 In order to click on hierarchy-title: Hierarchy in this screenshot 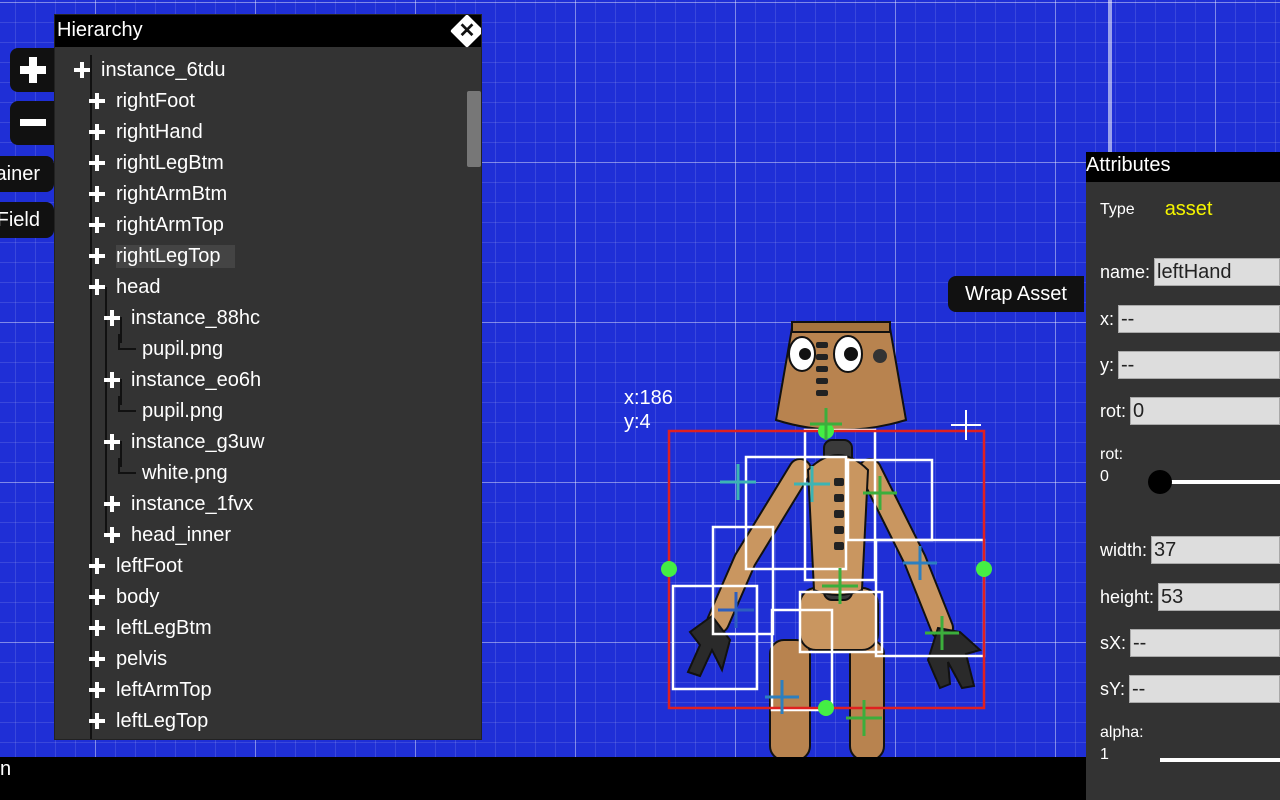, I will do `click(100, 30)`.